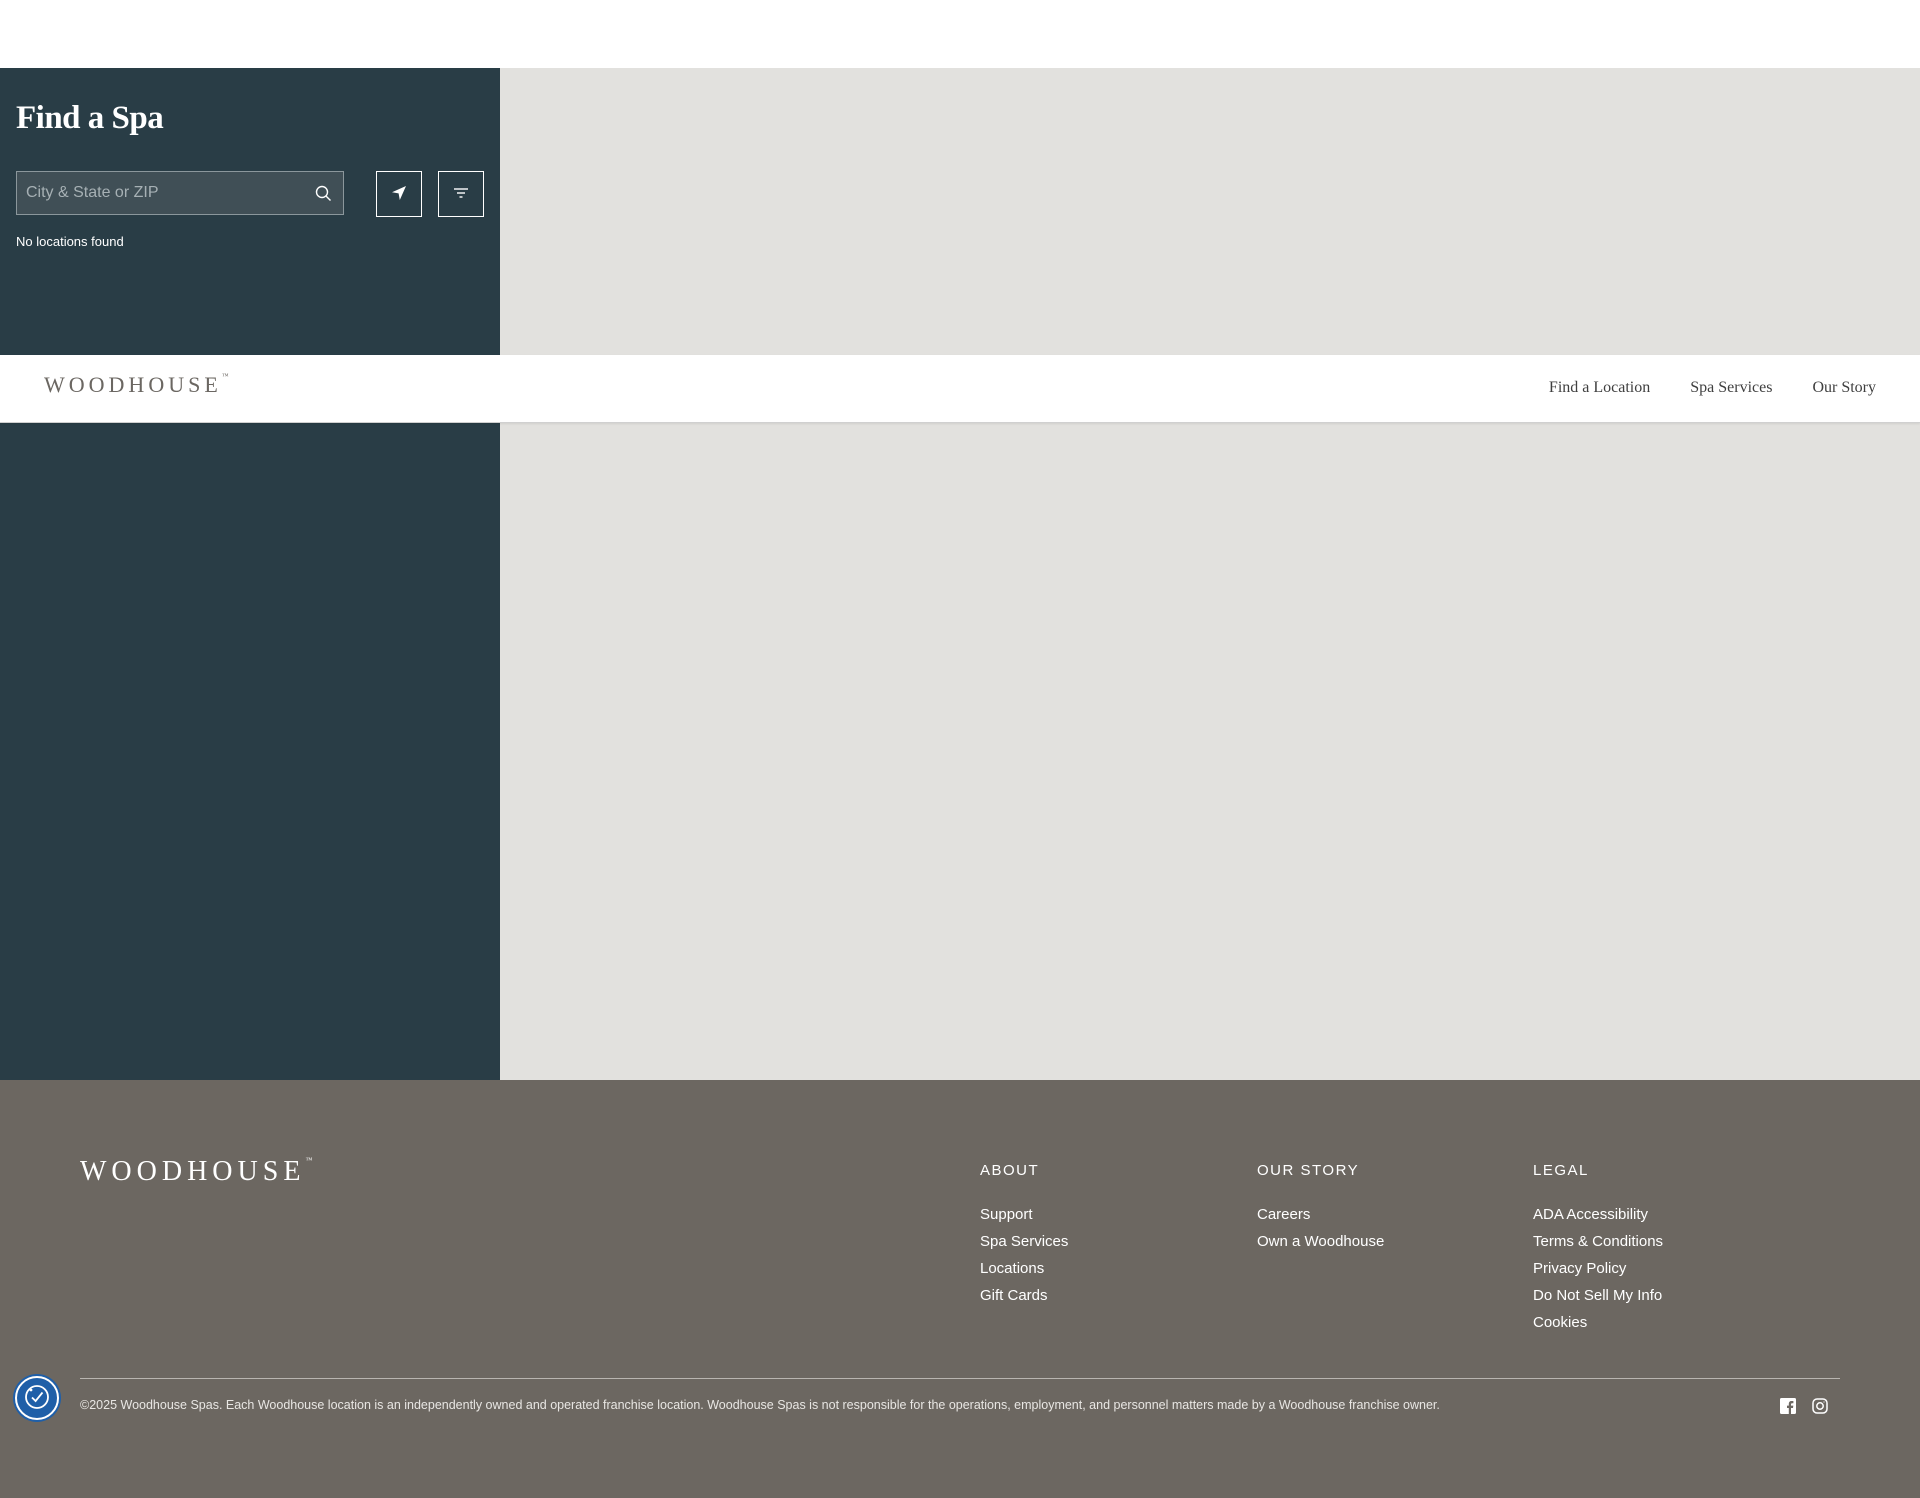 The height and width of the screenshot is (1498, 1920). What do you see at coordinates (1320, 1241) in the screenshot?
I see `footer-link-own-a-woodhouse: Own a Woodhouse` at bounding box center [1320, 1241].